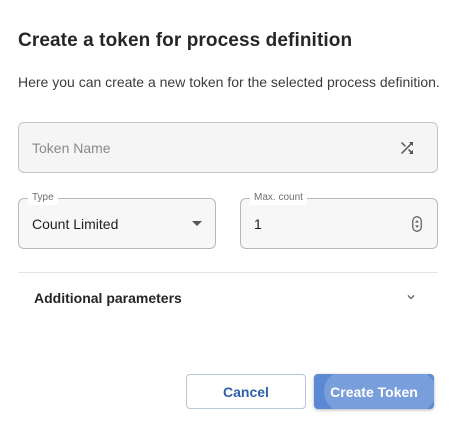  Describe the element at coordinates (75, 224) in the screenshot. I see `type-value: Count Limited` at that location.